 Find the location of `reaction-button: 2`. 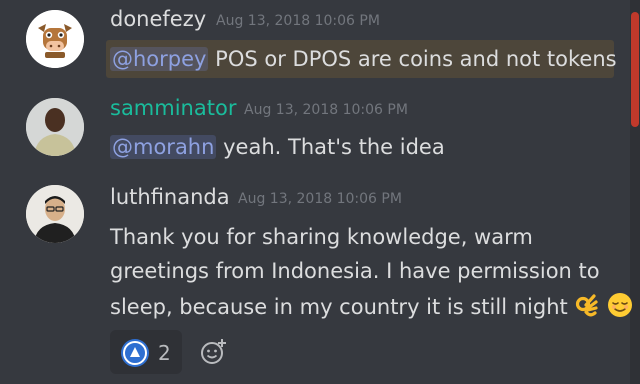

reaction-button: 2 is located at coordinates (146, 352).